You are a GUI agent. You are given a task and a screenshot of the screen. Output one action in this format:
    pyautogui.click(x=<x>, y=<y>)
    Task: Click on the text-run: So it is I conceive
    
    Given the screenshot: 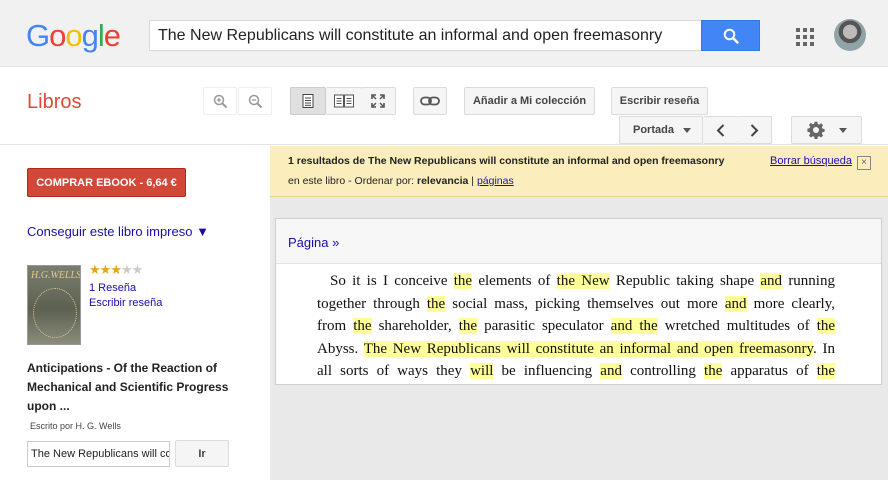 What is the action you would take?
    pyautogui.click(x=392, y=281)
    